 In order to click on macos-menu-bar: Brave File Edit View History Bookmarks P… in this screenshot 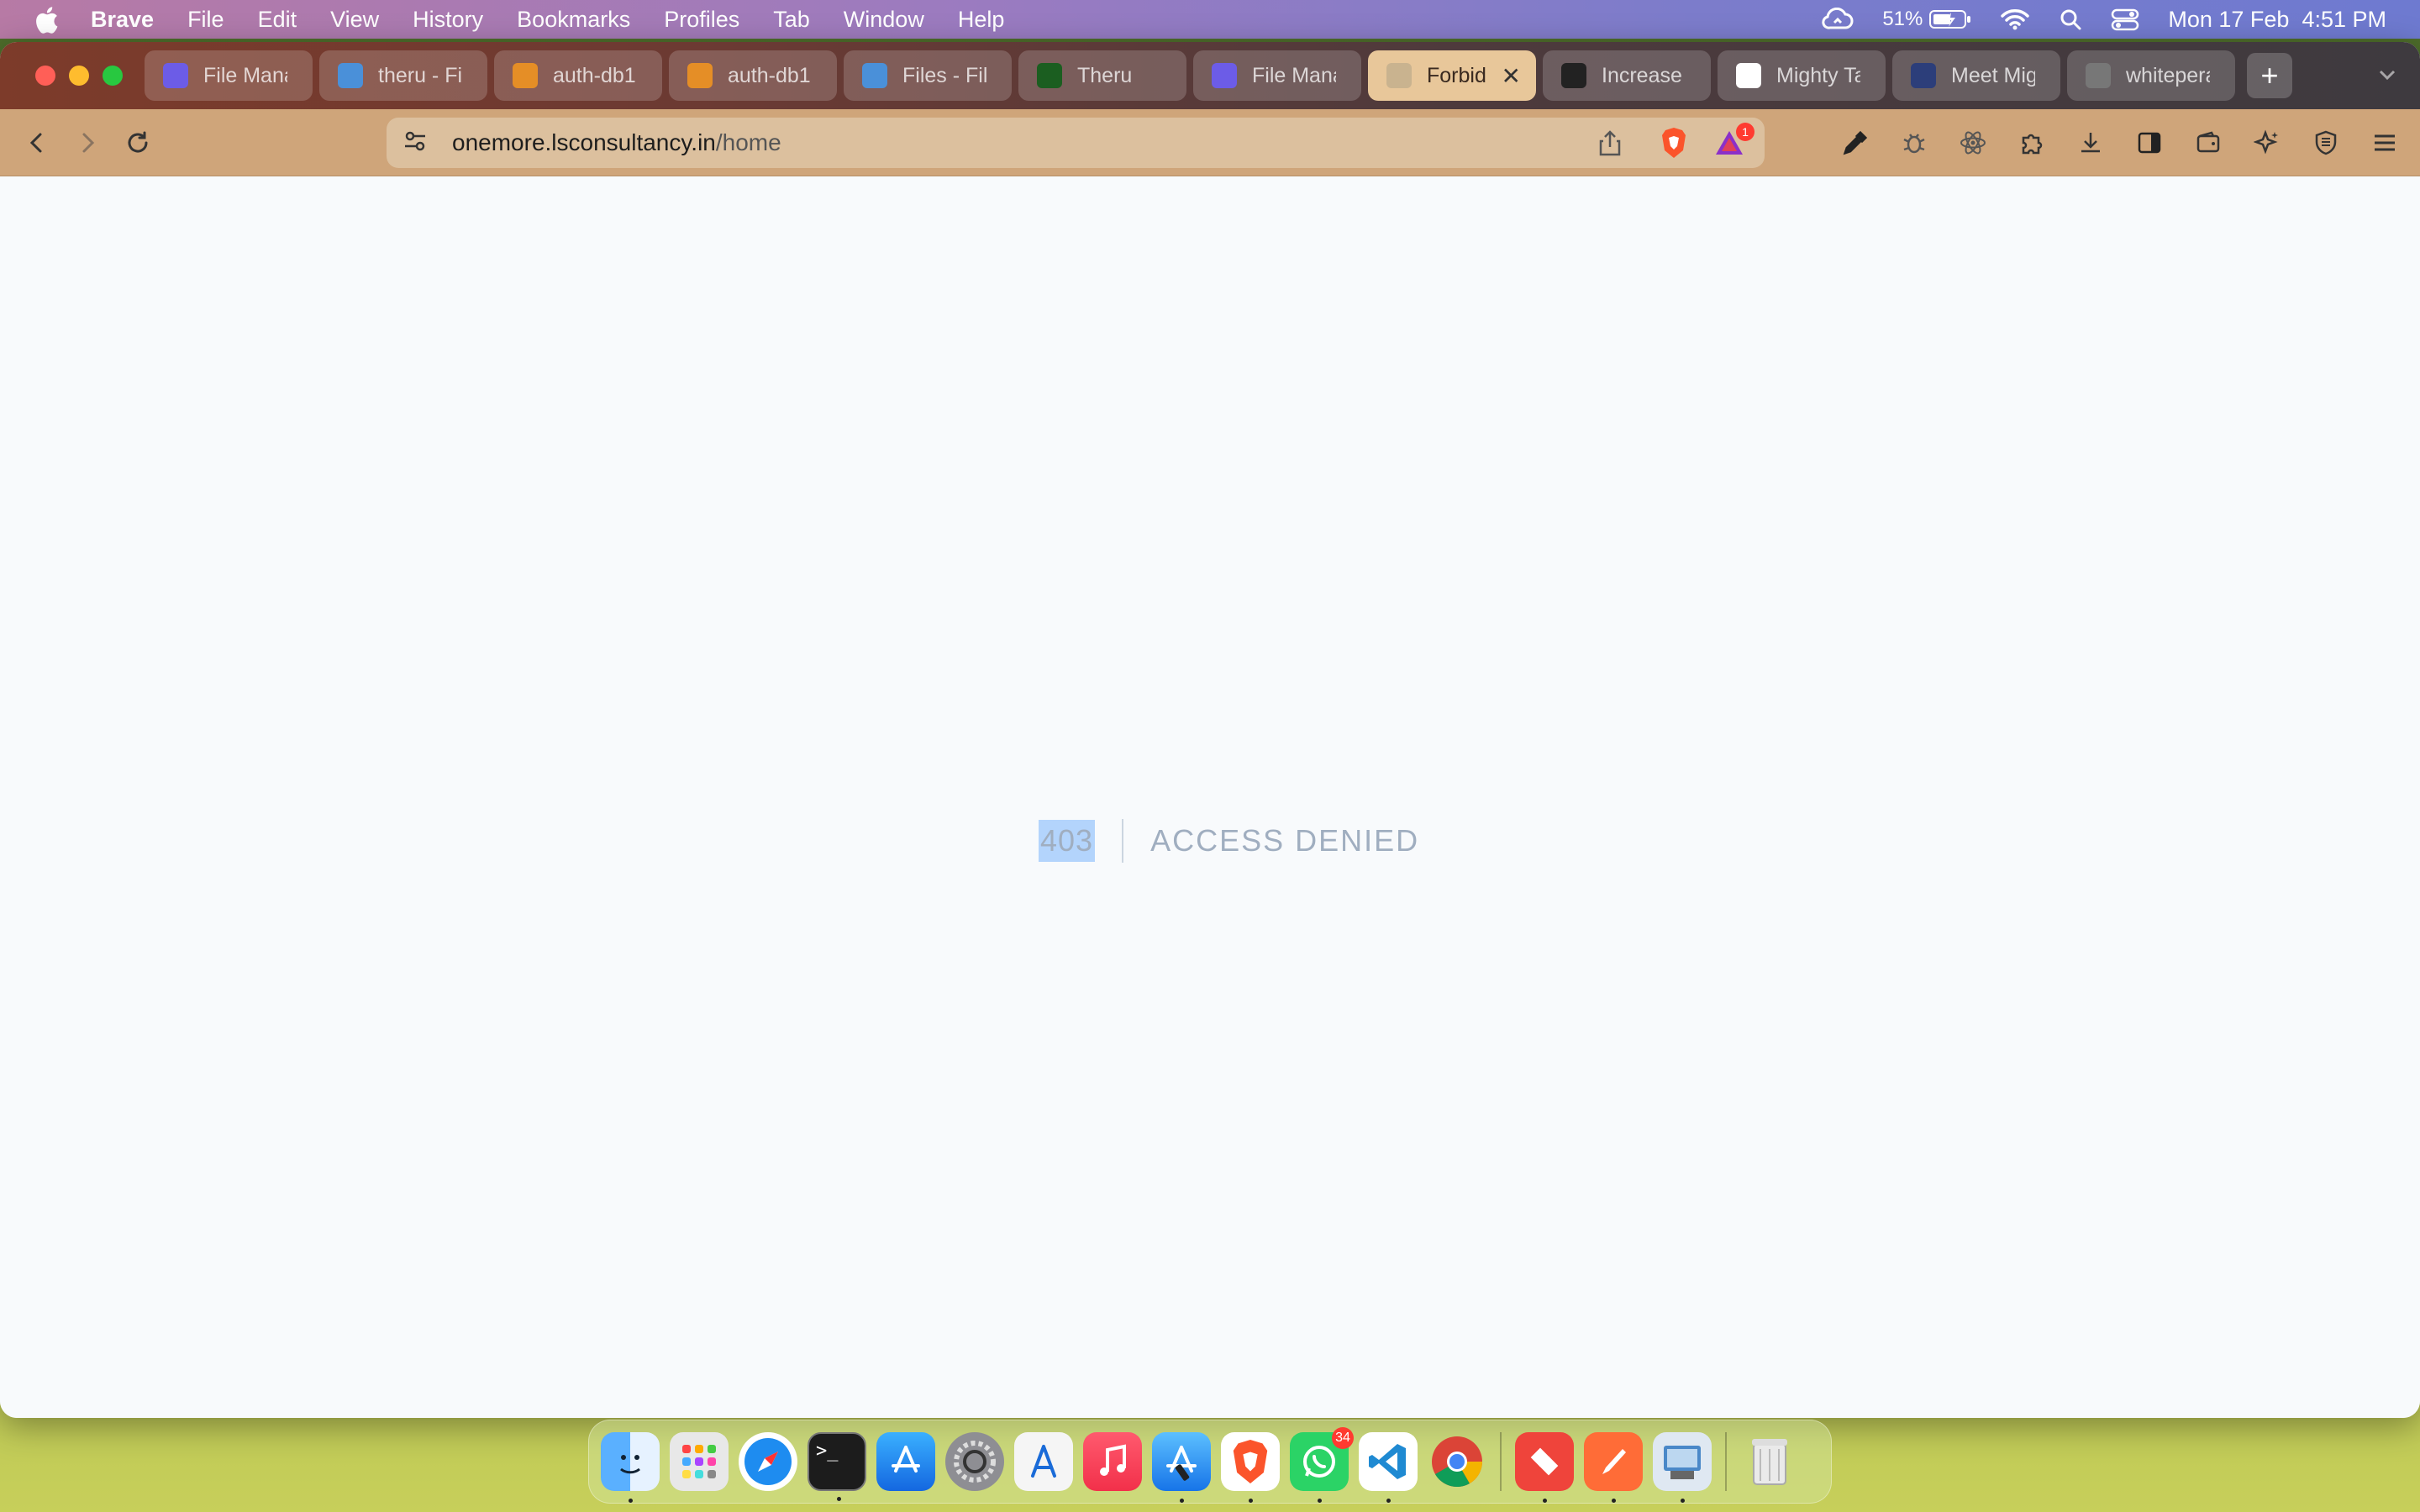, I will do `click(1210, 19)`.